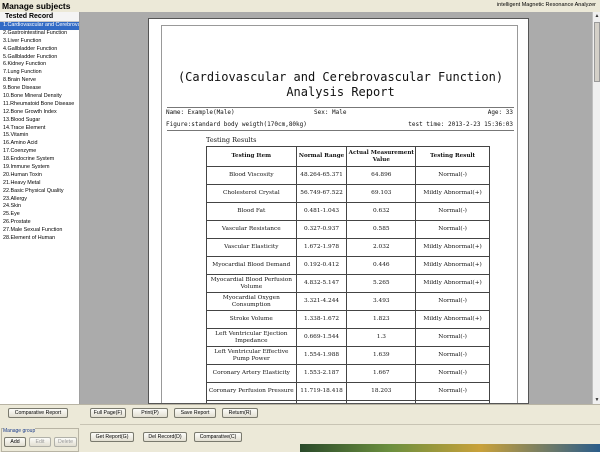  Describe the element at coordinates (39, 50) in the screenshot. I see `sidebar-record-item: 4.Gallbladder Function` at that location.